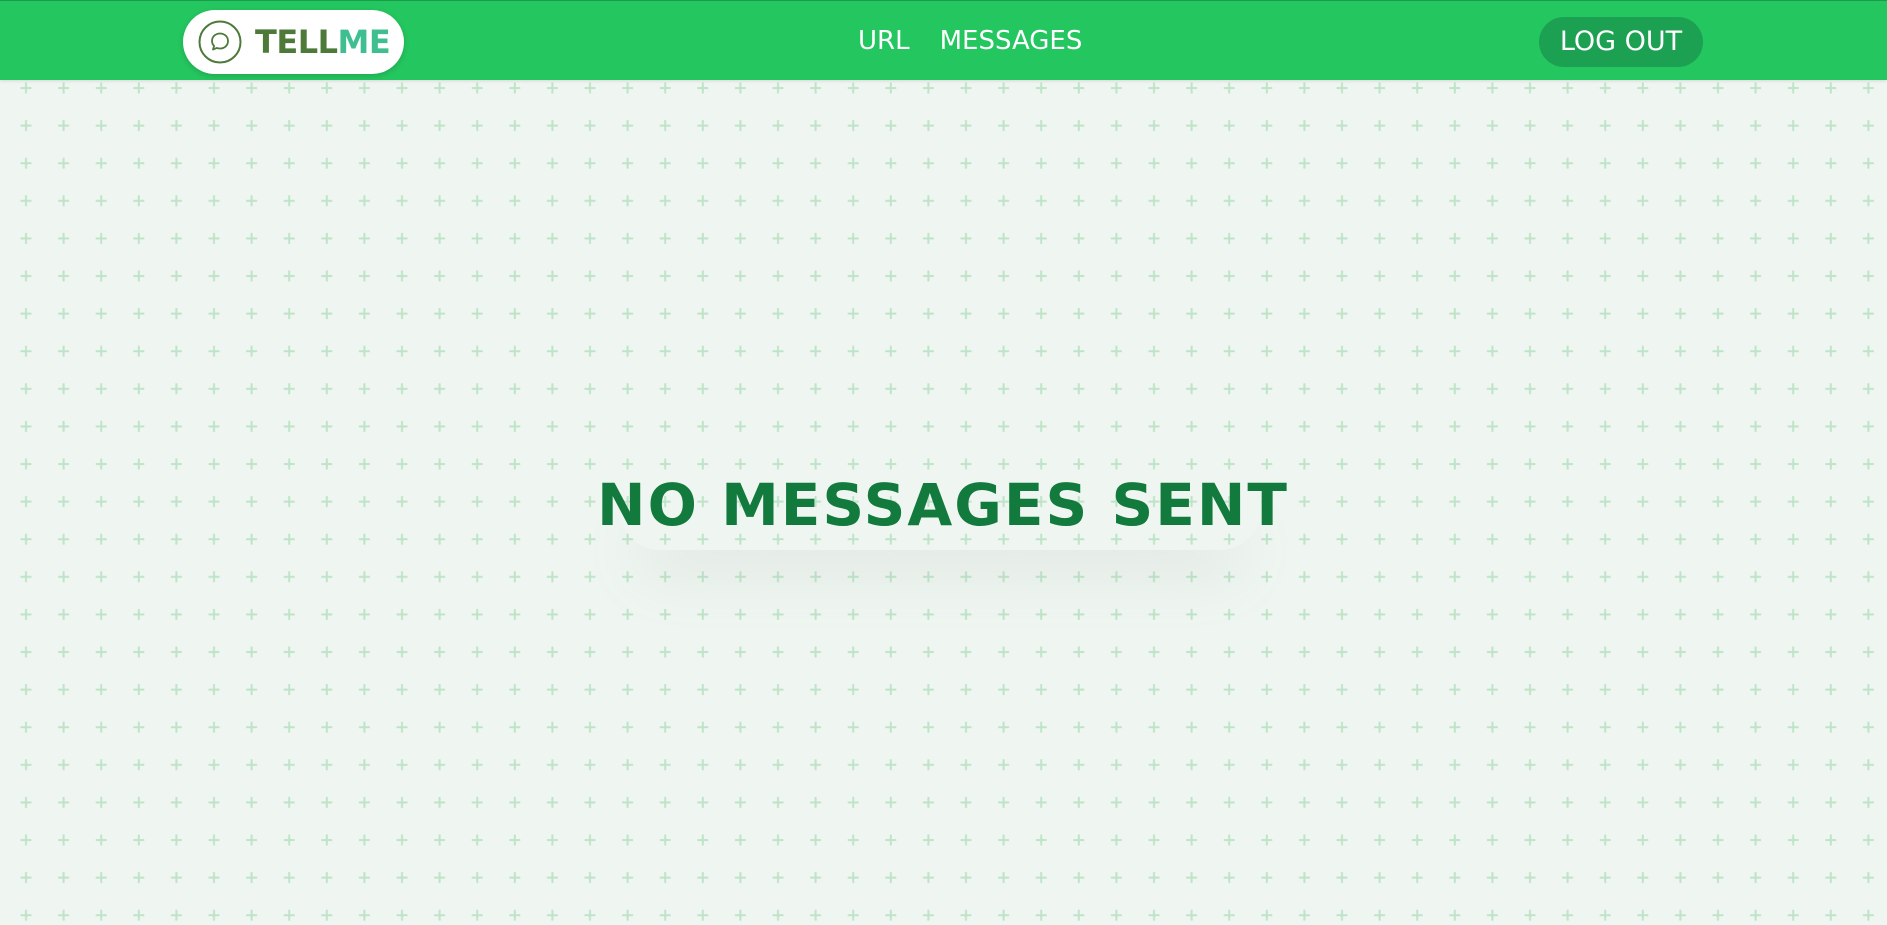 This screenshot has height=925, width=1887. Describe the element at coordinates (364, 42) in the screenshot. I see `logo-text-me: ME` at that location.